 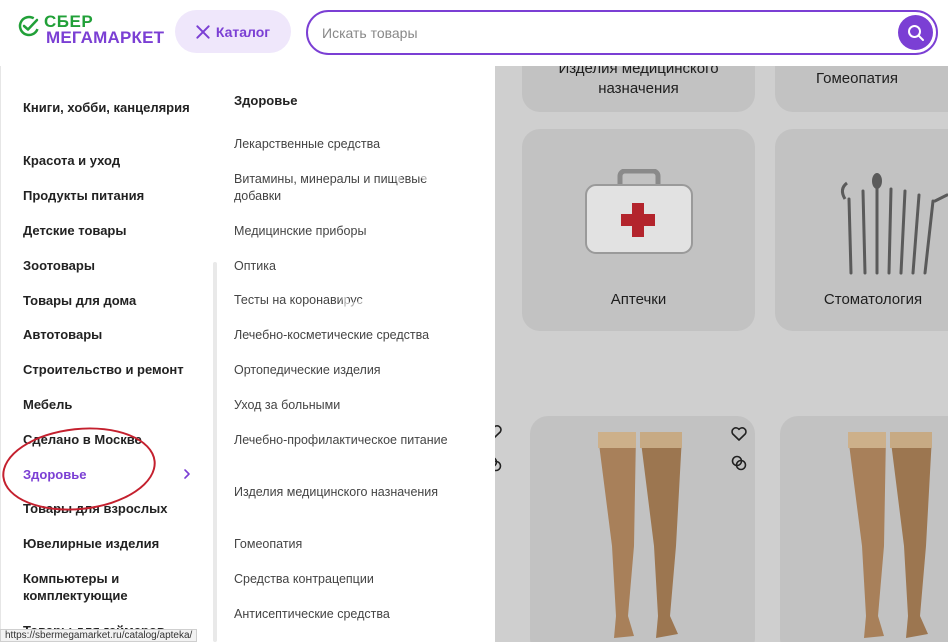 I want to click on subcategory-item-medicines: Лекарственные средства, so click(x=351, y=144).